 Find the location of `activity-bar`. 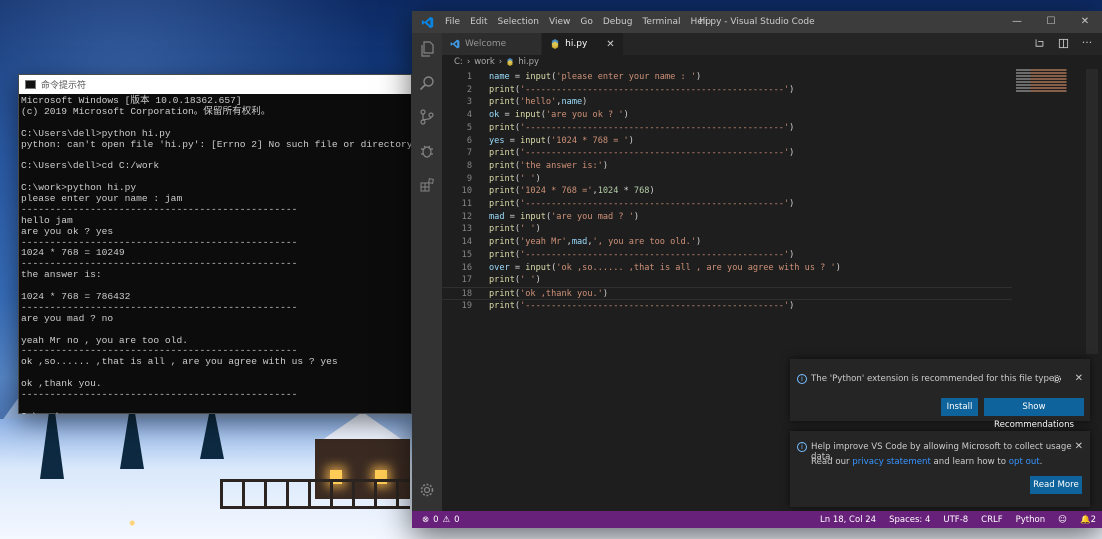

activity-bar is located at coordinates (427, 272).